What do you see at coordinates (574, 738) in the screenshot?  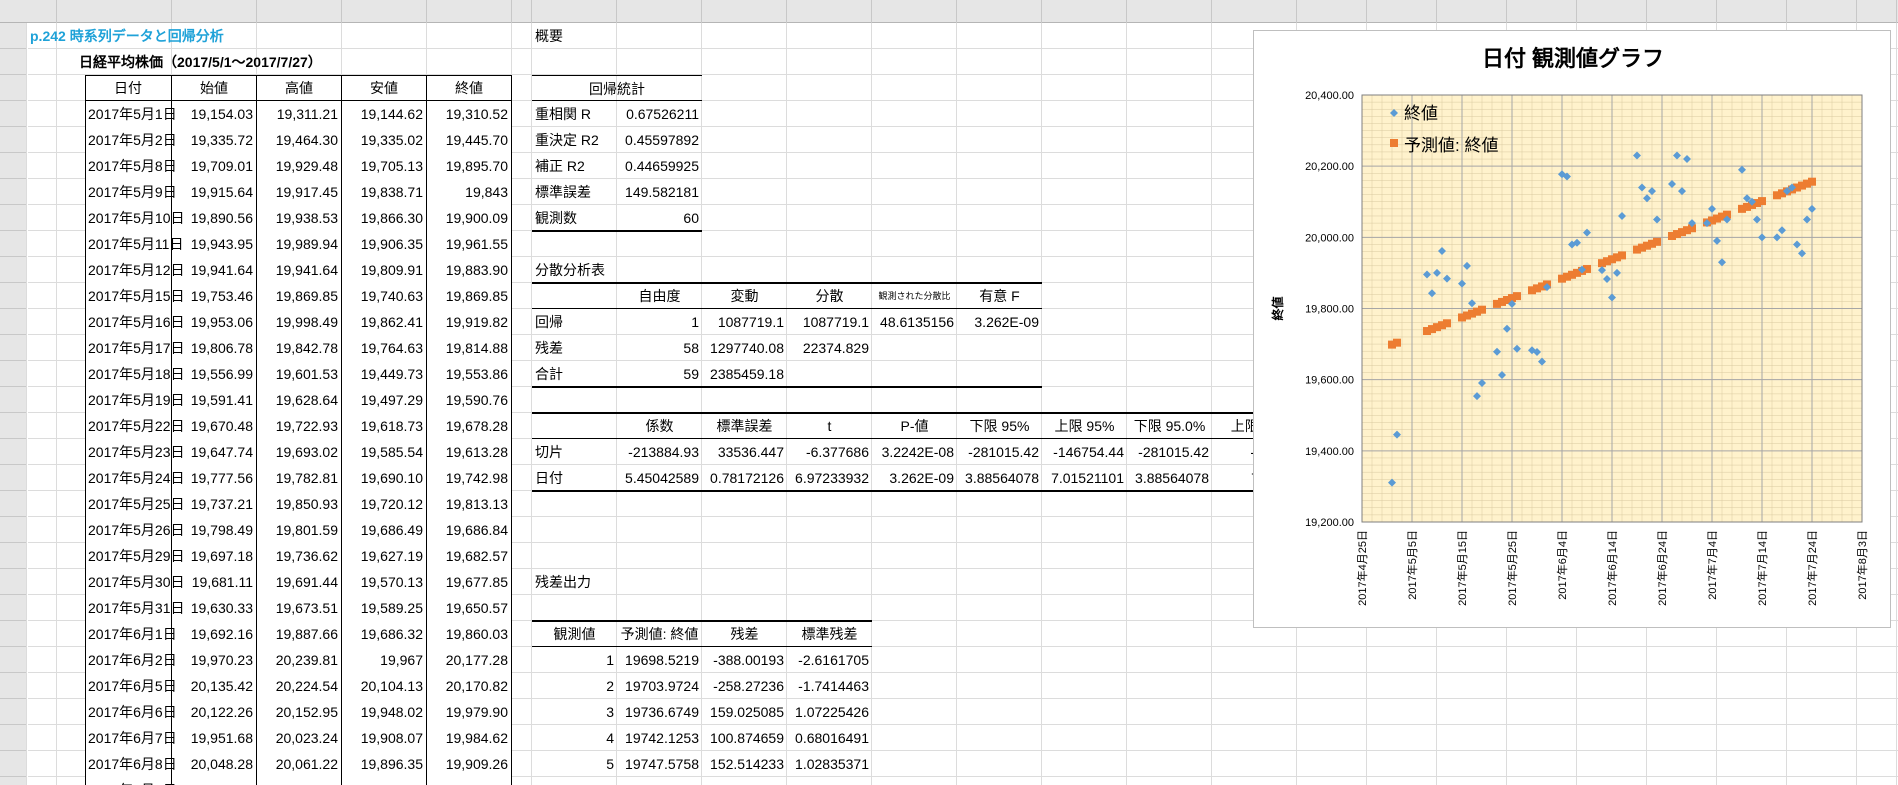 I see `residual-cell: 4` at bounding box center [574, 738].